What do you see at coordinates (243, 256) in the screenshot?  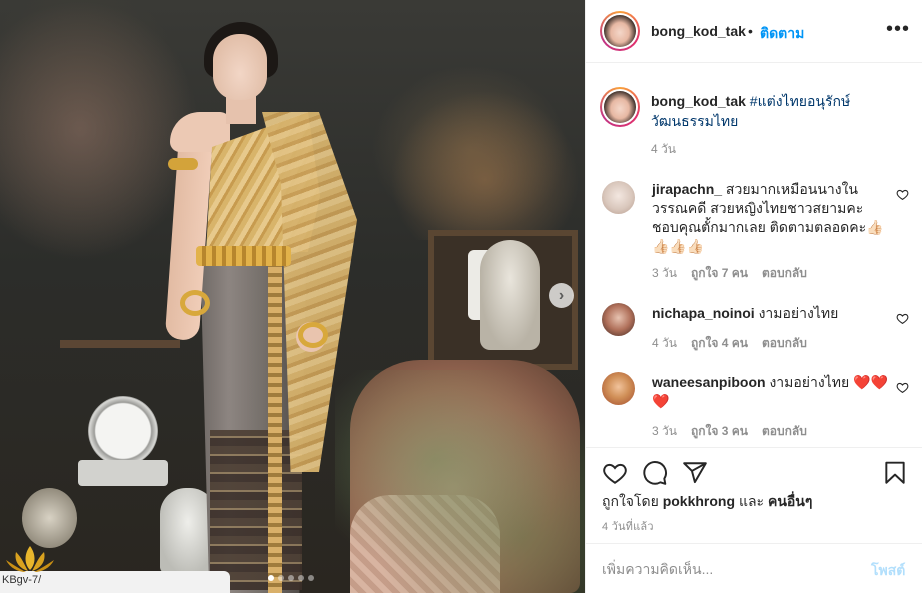 I see `photo-belt` at bounding box center [243, 256].